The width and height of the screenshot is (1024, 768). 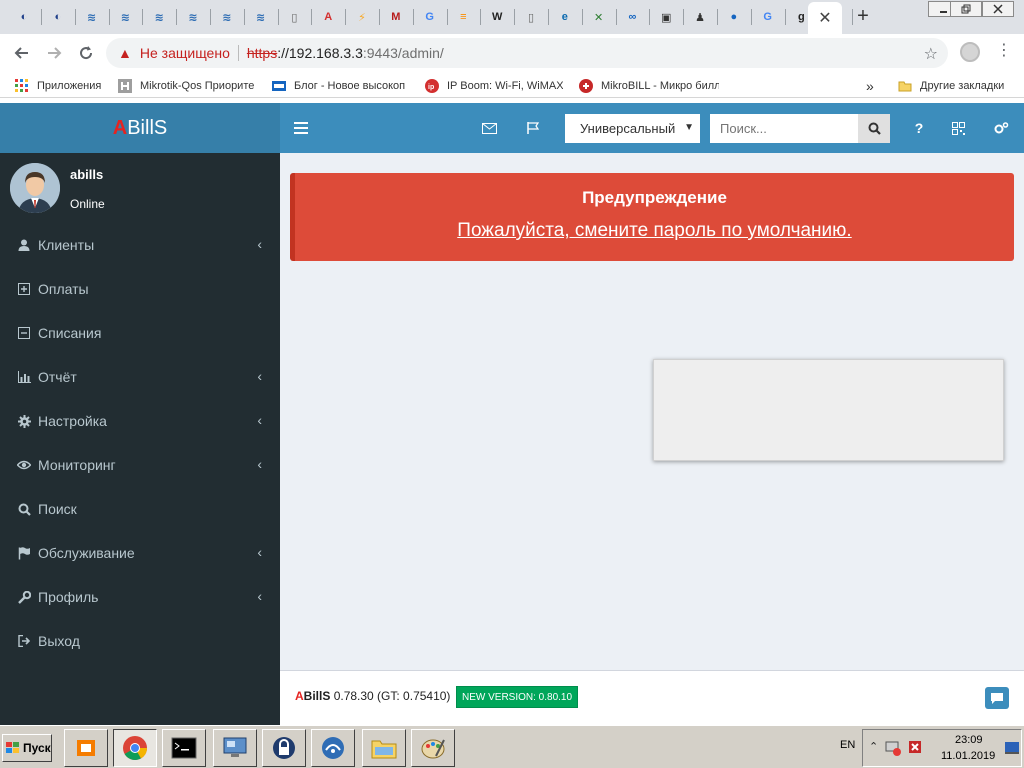 I want to click on taskbar-app-terminal, so click(x=184, y=748).